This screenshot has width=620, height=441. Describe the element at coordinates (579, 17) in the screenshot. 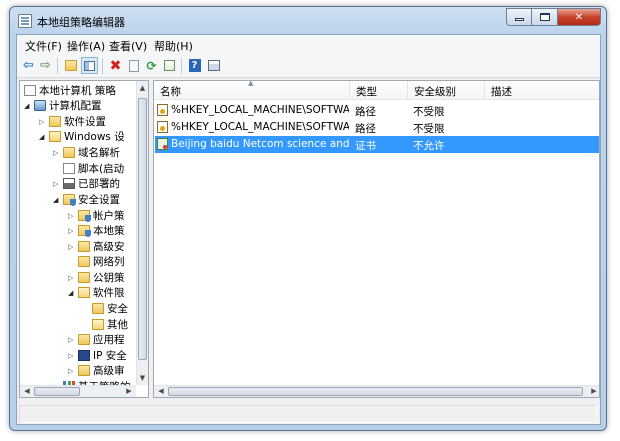

I see `close-button: ✕` at that location.